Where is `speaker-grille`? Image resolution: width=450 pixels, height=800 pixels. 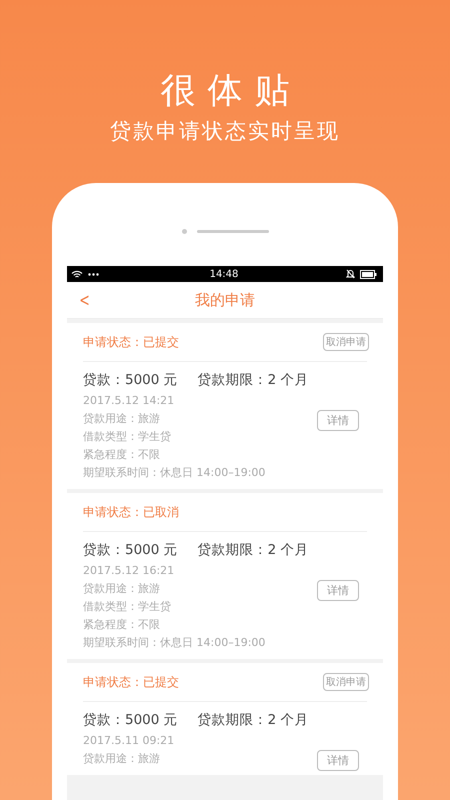
speaker-grille is located at coordinates (232, 231).